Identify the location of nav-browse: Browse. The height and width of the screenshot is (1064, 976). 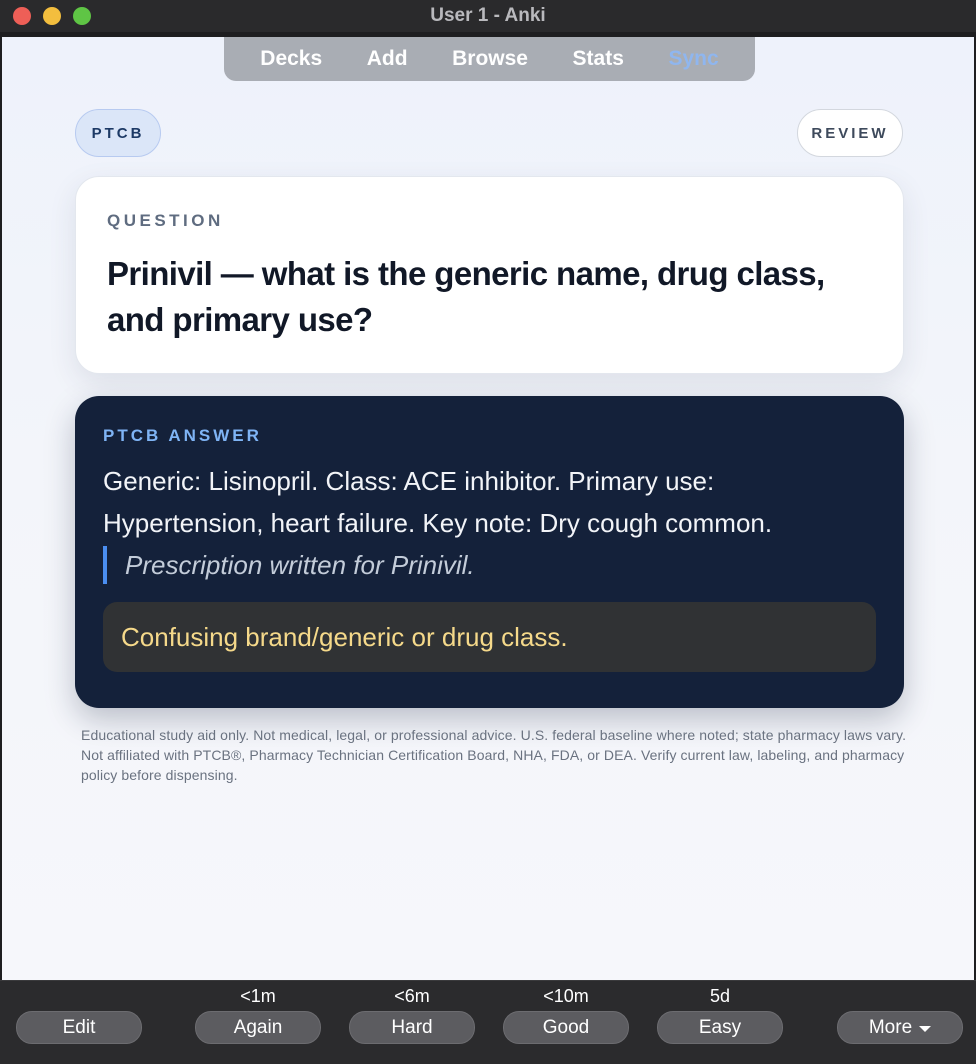
(490, 59).